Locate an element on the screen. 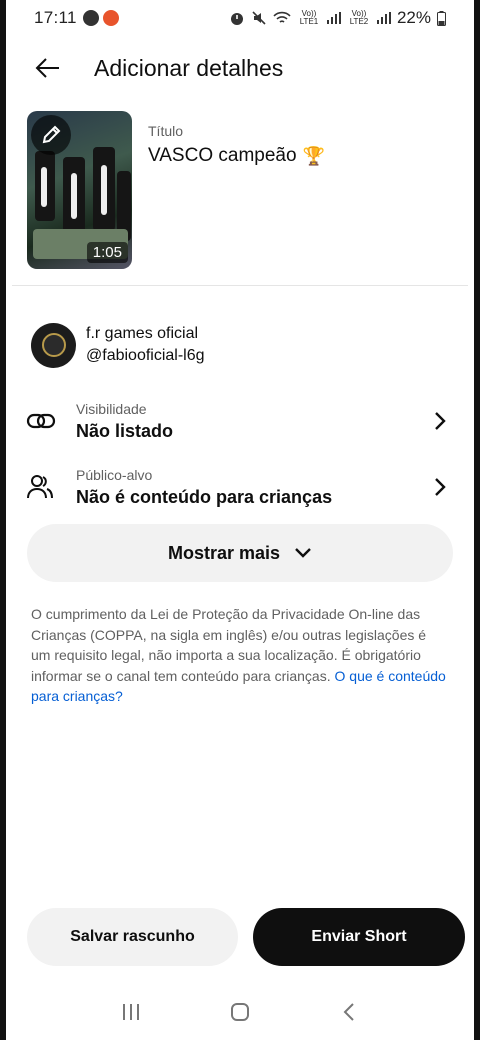 The height and width of the screenshot is (1040, 480). system-back-button is located at coordinates (349, 1012).